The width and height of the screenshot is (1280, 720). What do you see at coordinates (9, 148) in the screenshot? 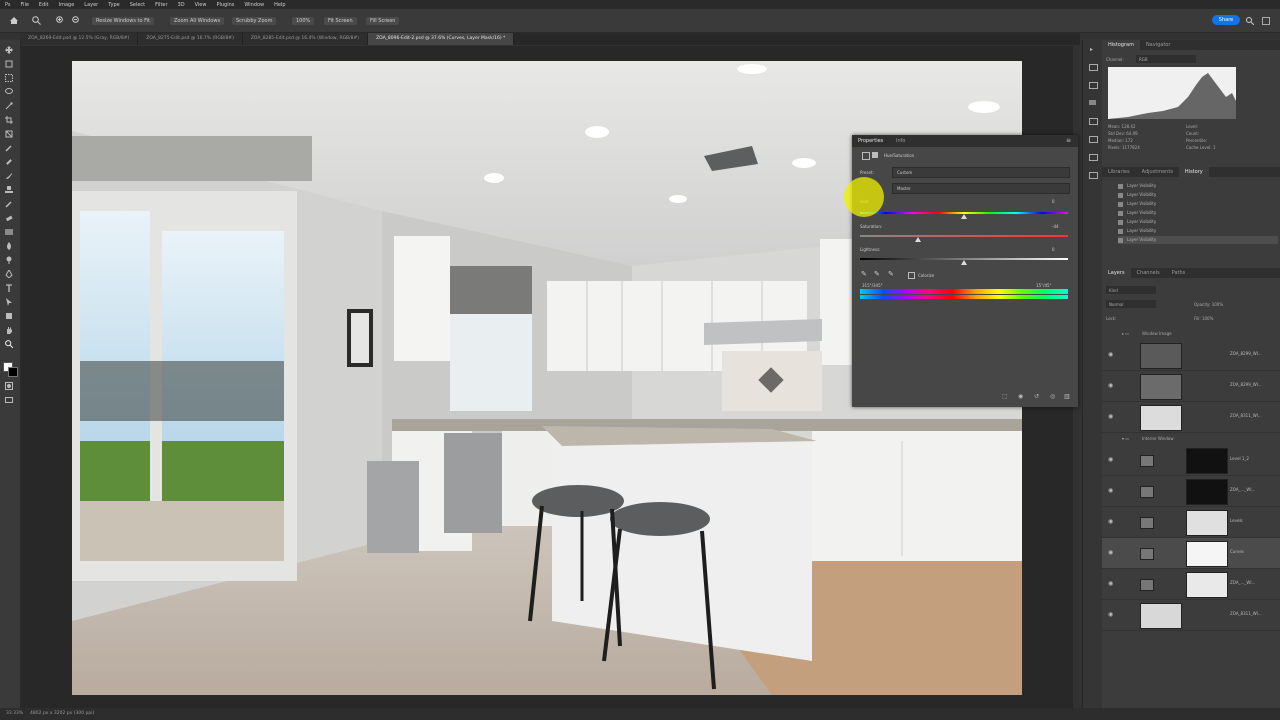
I see `eyedropper-tool-icon` at bounding box center [9, 148].